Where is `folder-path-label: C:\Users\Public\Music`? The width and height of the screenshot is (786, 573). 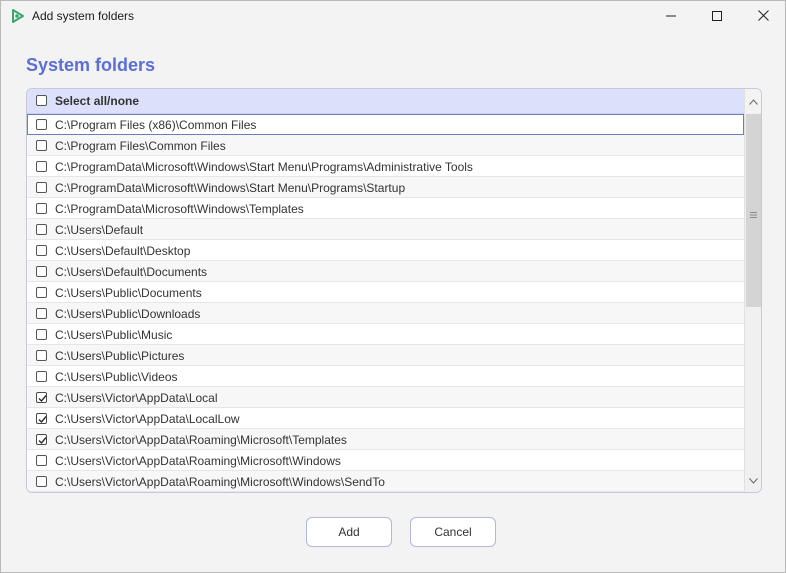 folder-path-label: C:\Users\Public\Music is located at coordinates (114, 335).